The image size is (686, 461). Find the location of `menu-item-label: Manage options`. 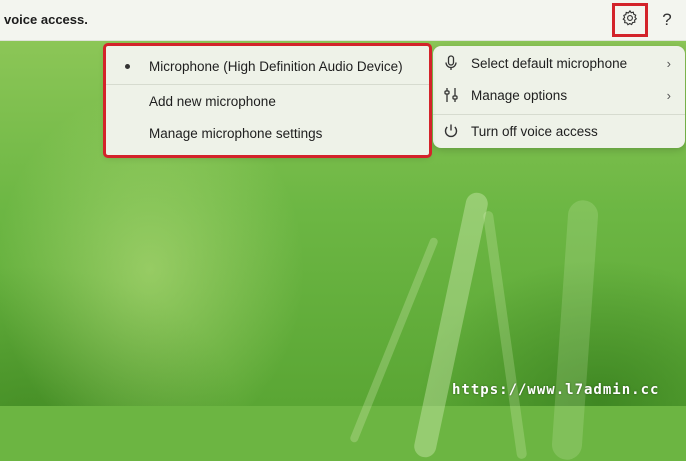

menu-item-label: Manage options is located at coordinates (519, 95).